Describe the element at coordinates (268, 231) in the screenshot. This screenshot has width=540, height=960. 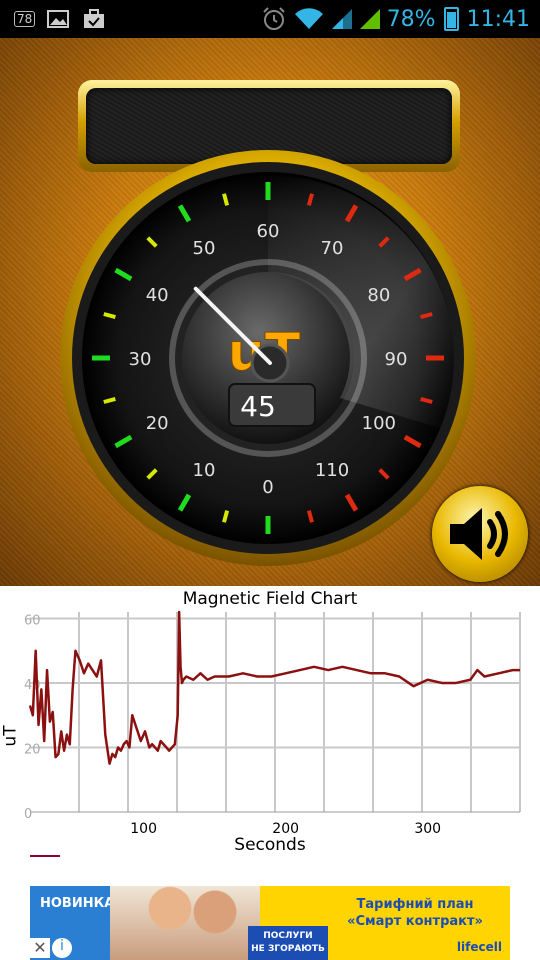
I see `gauge-scale-label: 60` at that location.